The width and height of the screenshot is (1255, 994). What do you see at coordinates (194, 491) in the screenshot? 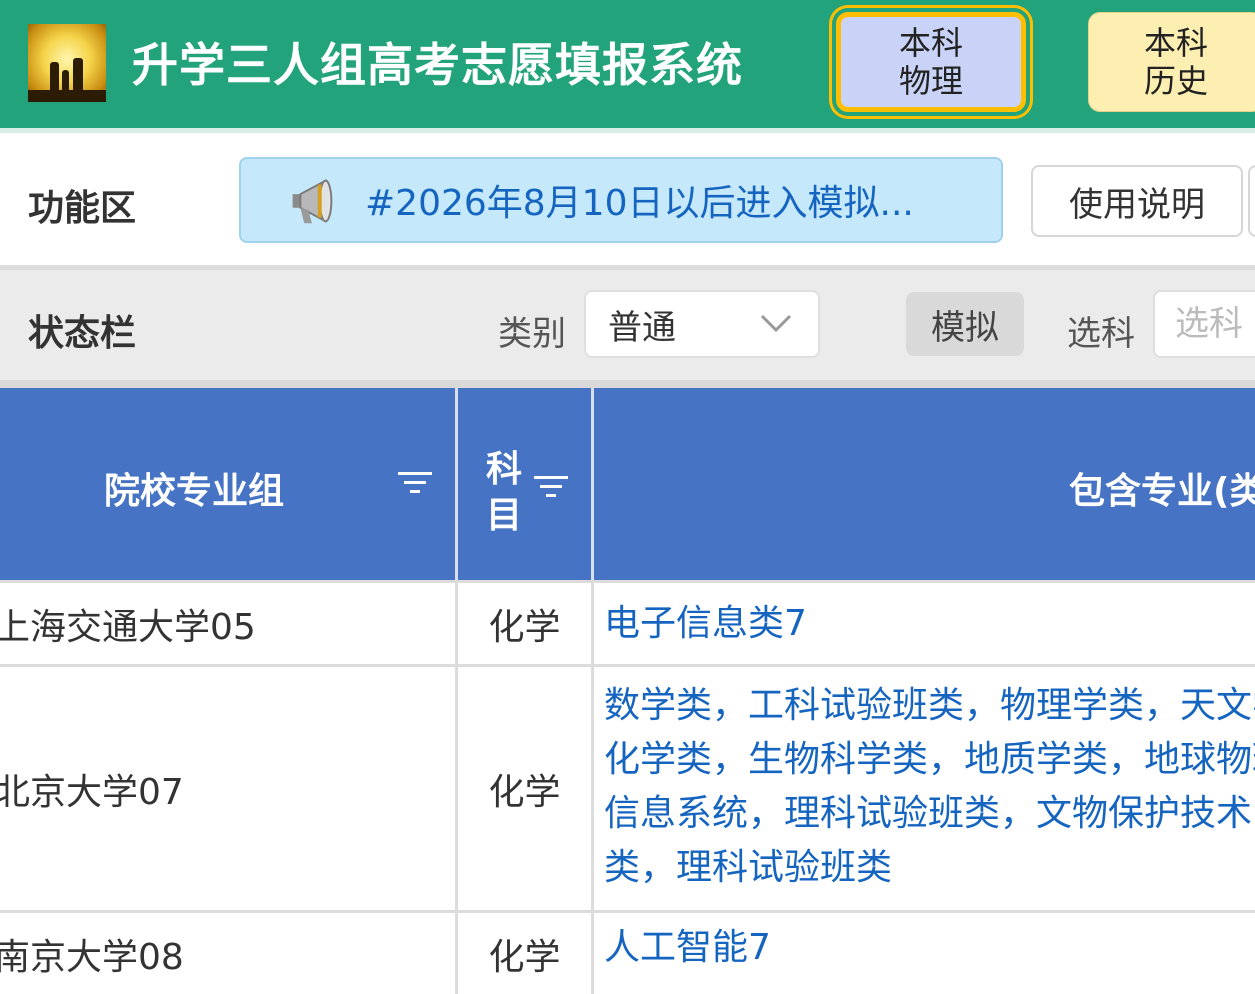
I see `column-header-label: 院校专业组` at bounding box center [194, 491].